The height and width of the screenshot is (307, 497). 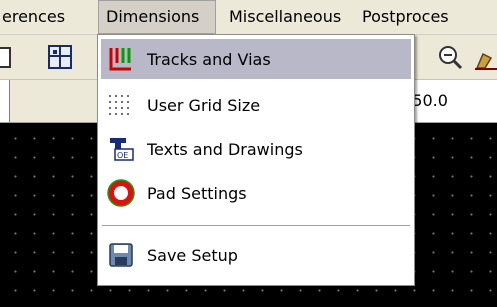 I want to click on menu-preferences: erences, so click(x=44, y=17).